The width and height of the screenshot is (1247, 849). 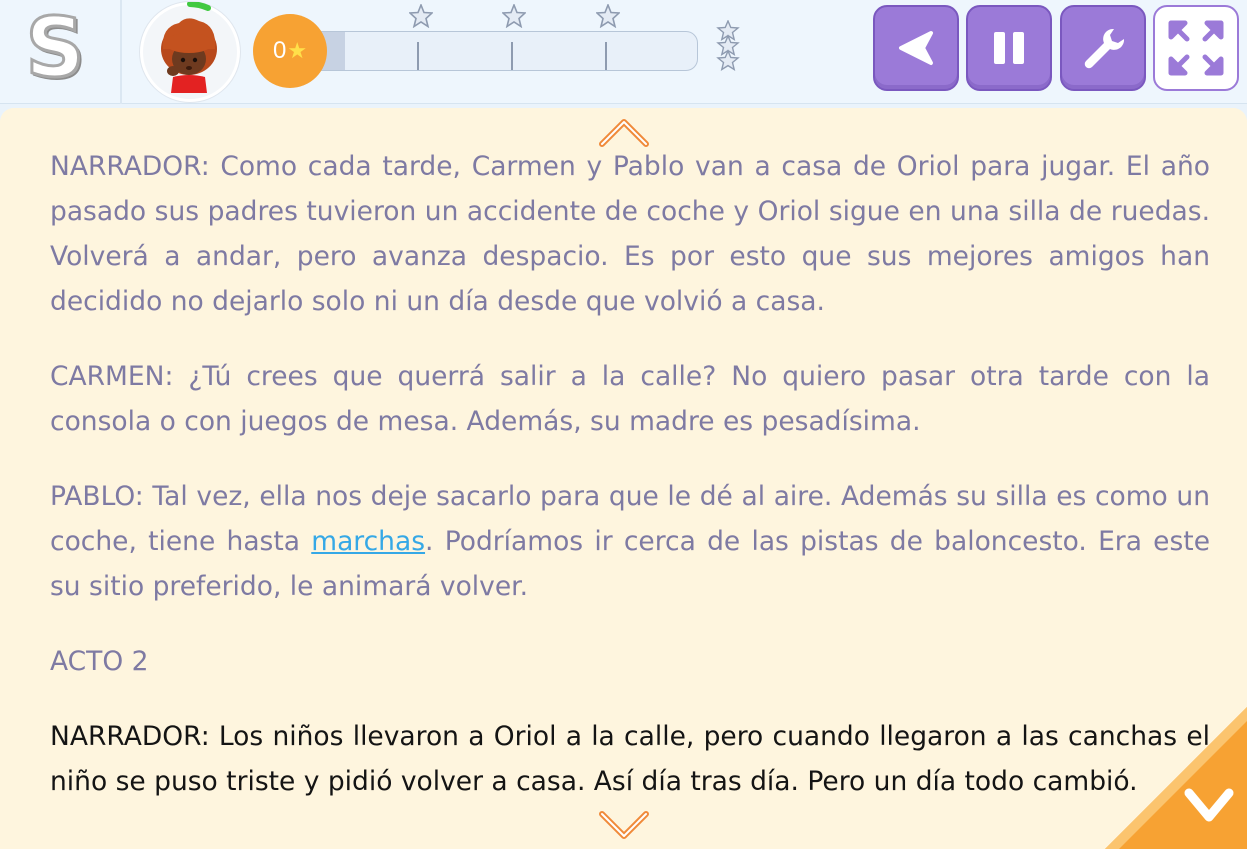 I want to click on back-arrow-icon, so click(x=916, y=48).